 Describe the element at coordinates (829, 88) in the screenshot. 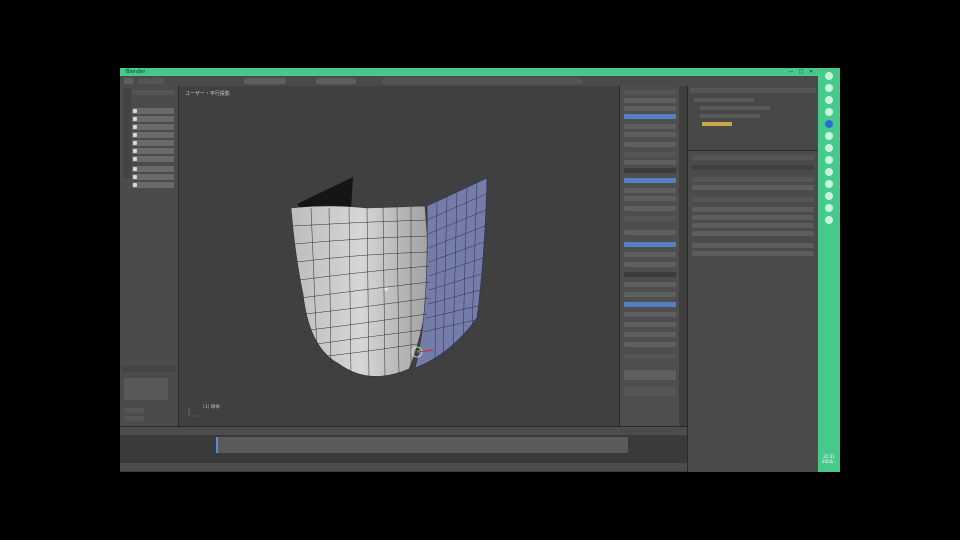

I see `refresh-icon` at that location.